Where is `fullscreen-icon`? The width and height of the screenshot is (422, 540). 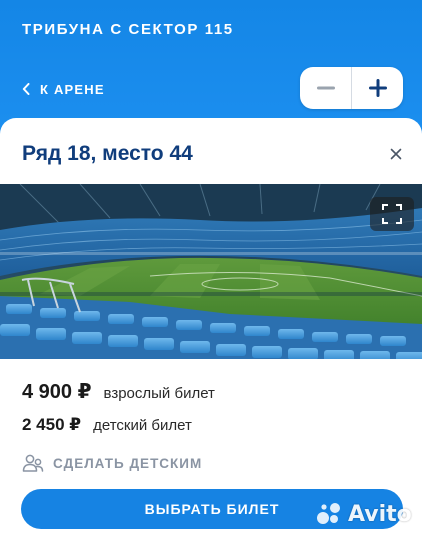 fullscreen-icon is located at coordinates (392, 214).